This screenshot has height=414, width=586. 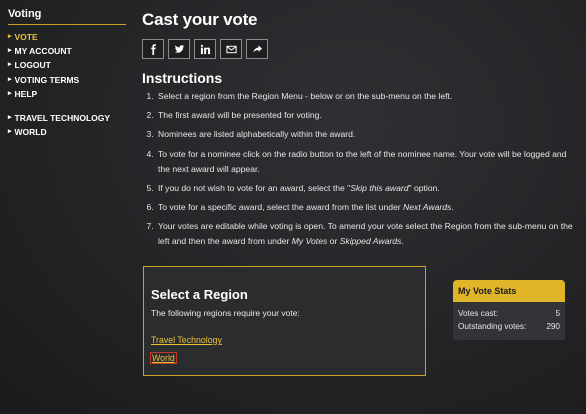 I want to click on sidebar-item-world: ▸ WORLD, so click(x=67, y=132).